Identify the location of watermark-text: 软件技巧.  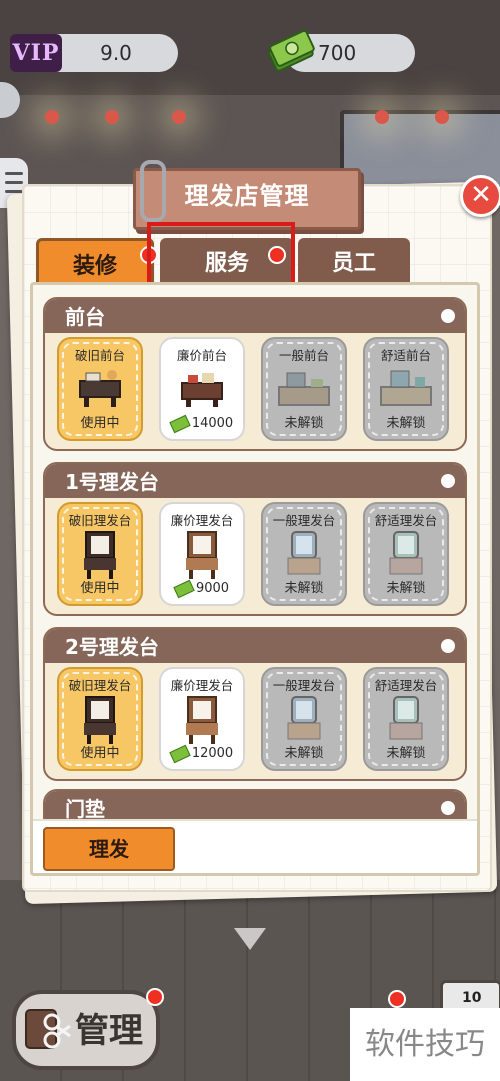
(425, 1044).